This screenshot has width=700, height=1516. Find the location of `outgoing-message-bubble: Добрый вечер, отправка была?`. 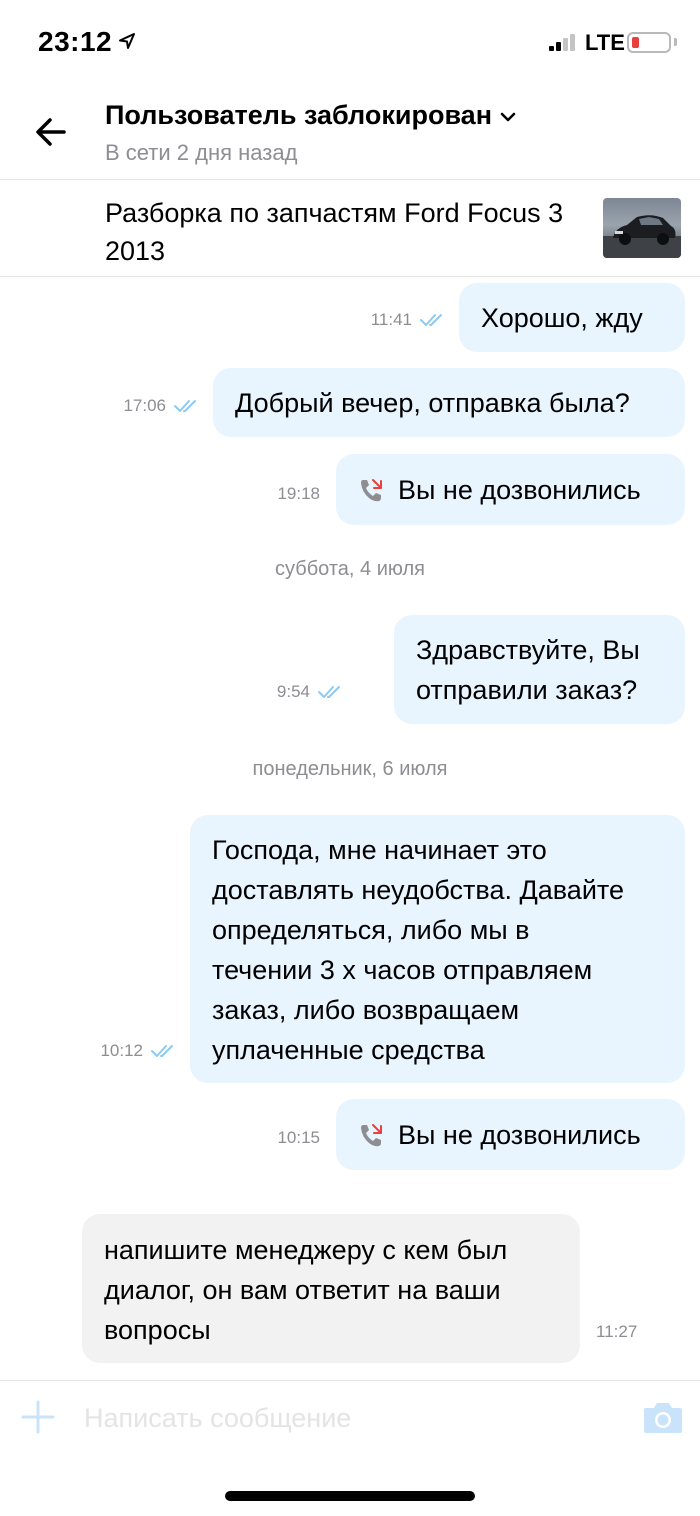

outgoing-message-bubble: Добрый вечер, отправка была? is located at coordinates (449, 402).